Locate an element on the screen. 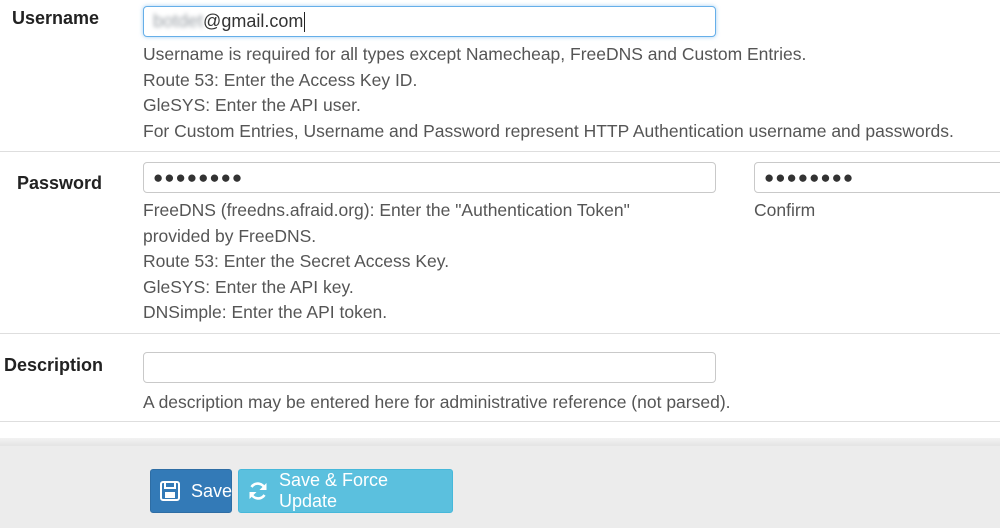 The height and width of the screenshot is (528, 1000). username-domain-text: @gmail.com is located at coordinates (253, 21).